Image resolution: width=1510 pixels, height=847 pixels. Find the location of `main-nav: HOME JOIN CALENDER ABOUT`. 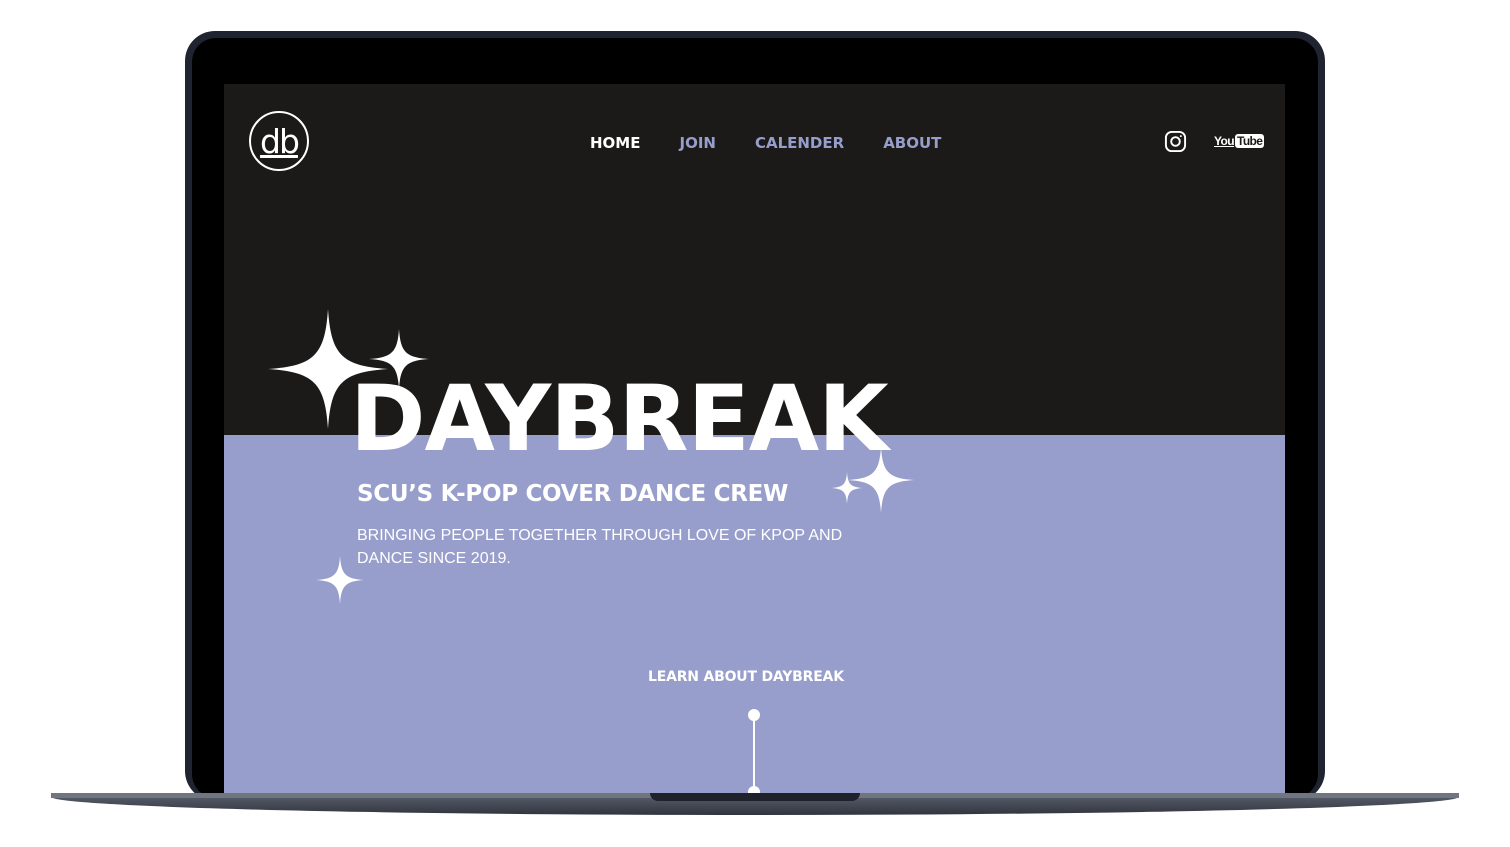

main-nav: HOME JOIN CALENDER ABOUT is located at coordinates (765, 143).